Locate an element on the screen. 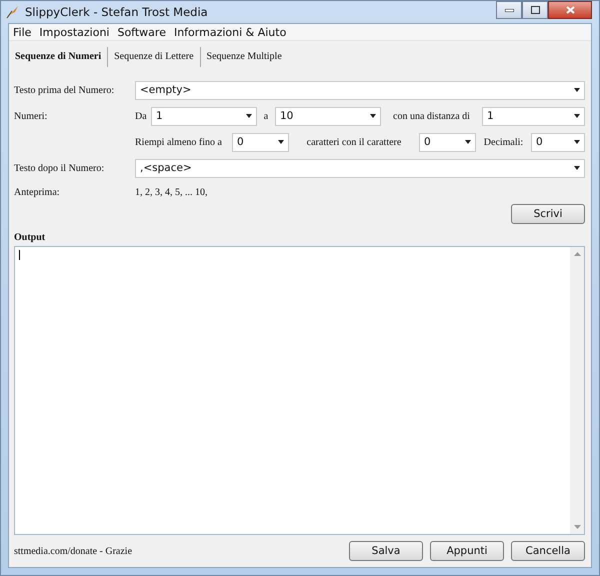  scroll-down-icon is located at coordinates (577, 527).